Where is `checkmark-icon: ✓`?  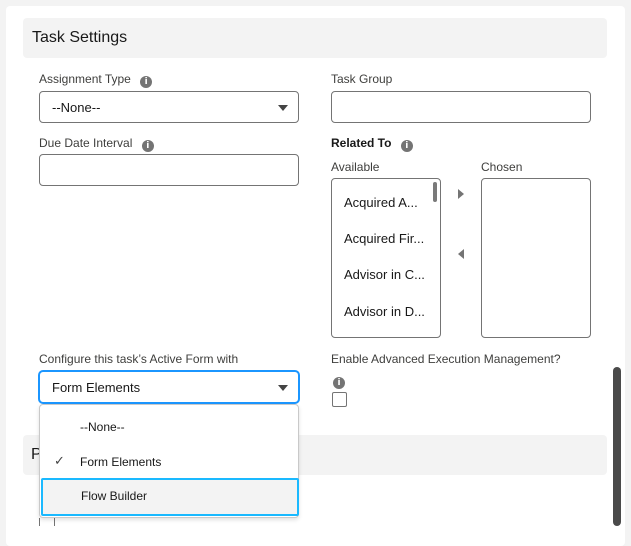
checkmark-icon: ✓ is located at coordinates (59, 460).